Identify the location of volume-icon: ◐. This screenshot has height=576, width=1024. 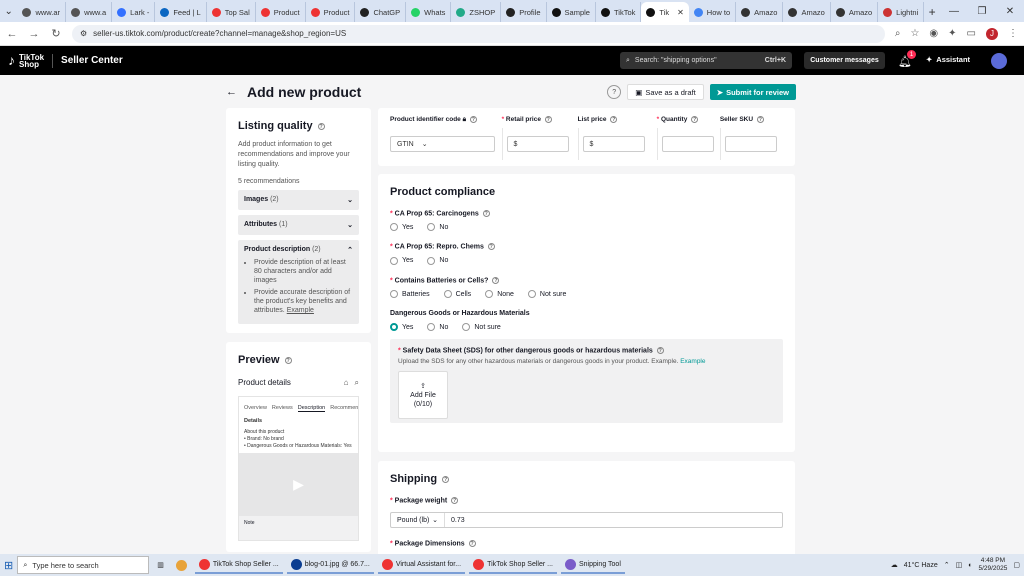
(970, 565).